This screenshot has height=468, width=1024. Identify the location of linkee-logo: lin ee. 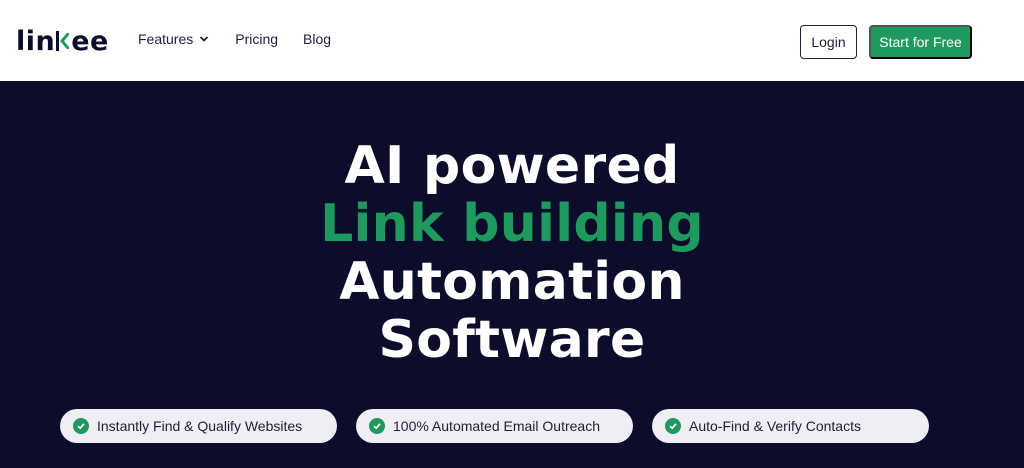
(62, 41).